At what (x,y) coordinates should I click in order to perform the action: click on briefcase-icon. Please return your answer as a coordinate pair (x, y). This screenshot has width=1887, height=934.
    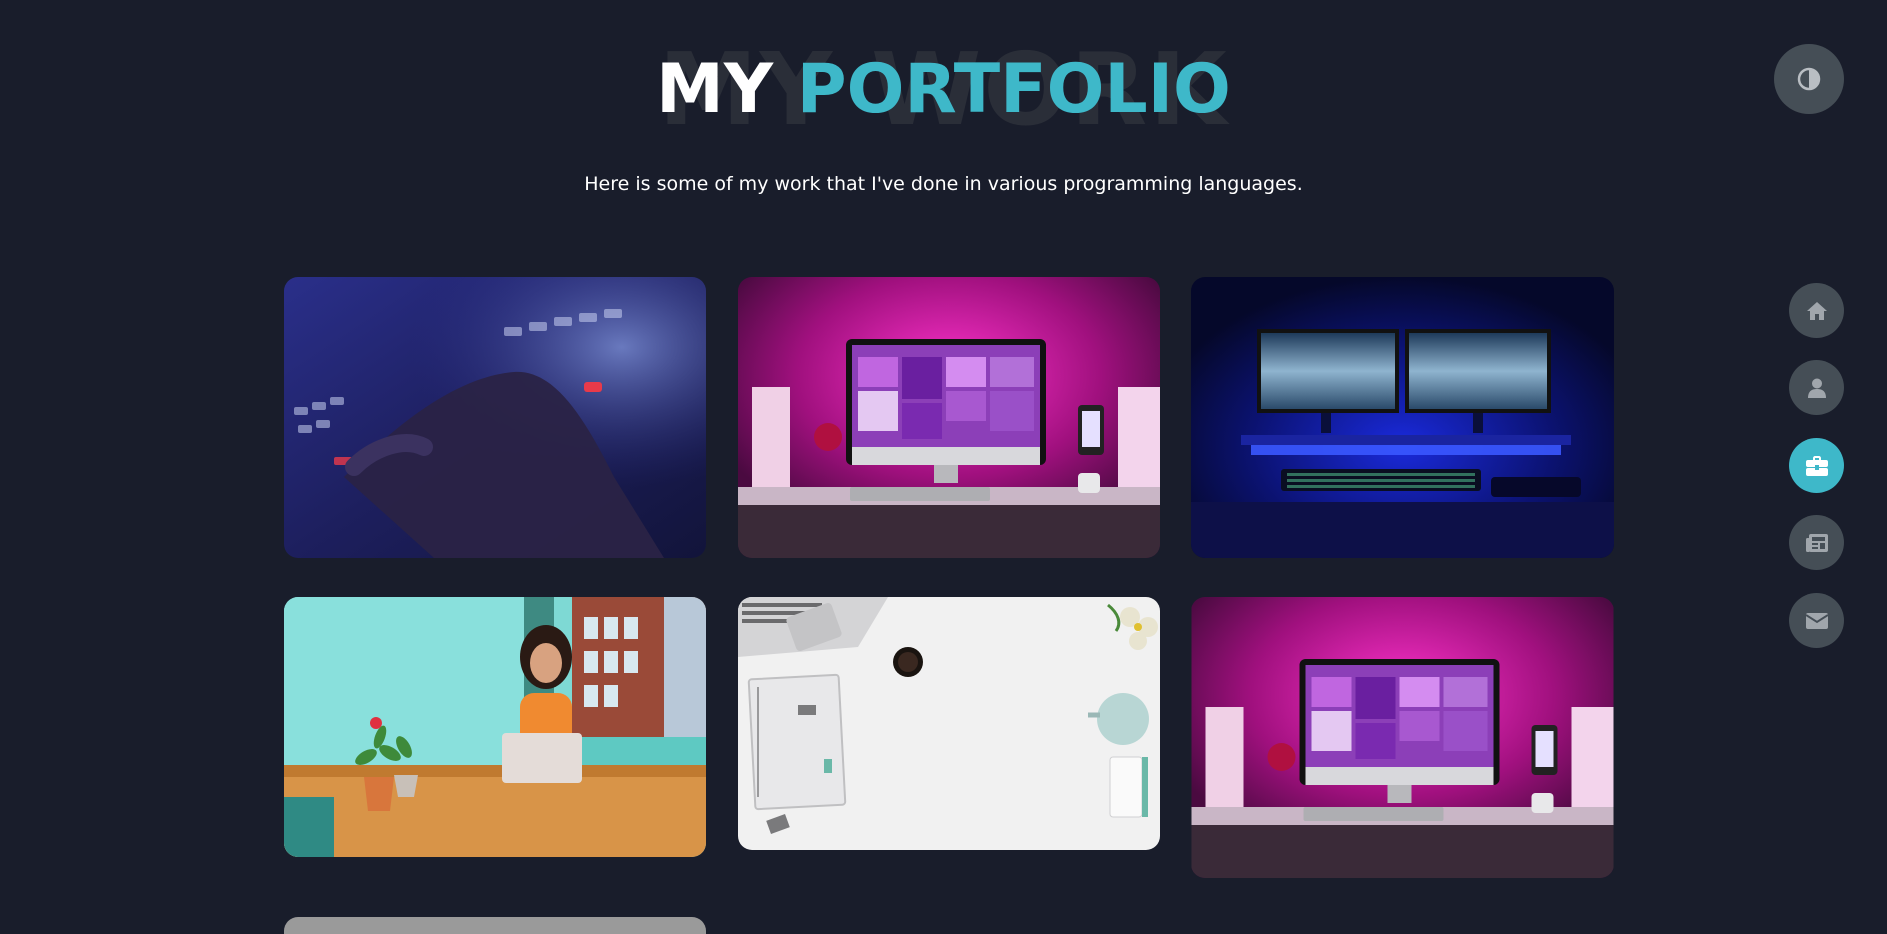
    Looking at the image, I should click on (1816, 465).